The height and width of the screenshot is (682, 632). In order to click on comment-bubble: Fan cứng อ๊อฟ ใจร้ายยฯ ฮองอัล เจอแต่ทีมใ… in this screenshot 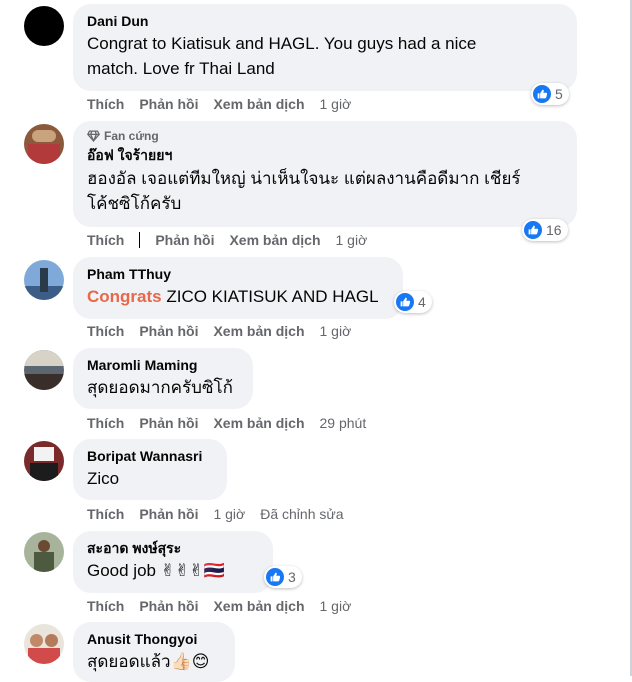, I will do `click(325, 174)`.